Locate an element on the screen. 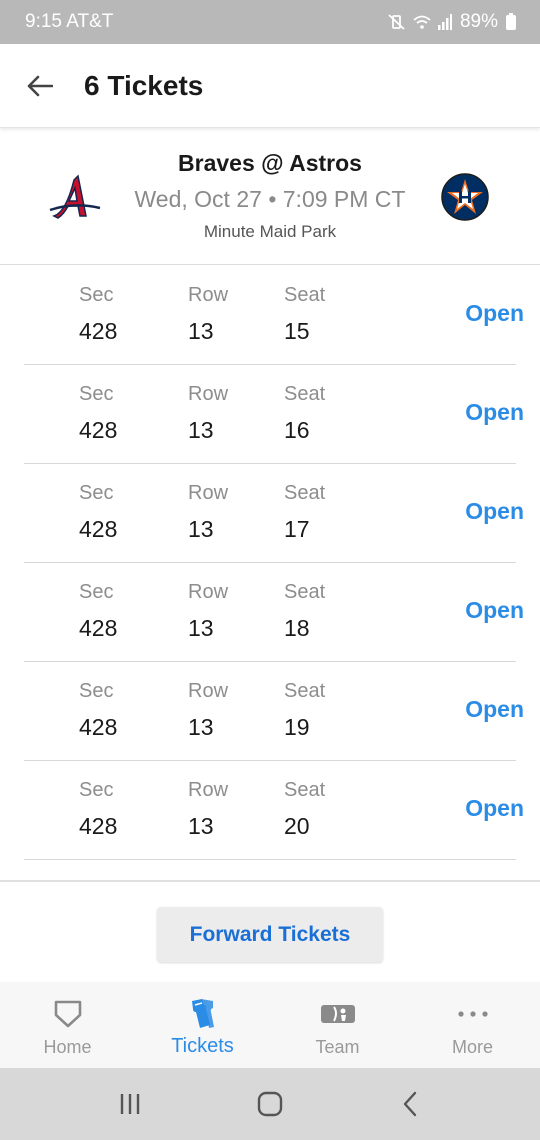 The image size is (540, 1140). ticket-row: Sec 428 Row 13 Seat 18 Open is located at coordinates (270, 612).